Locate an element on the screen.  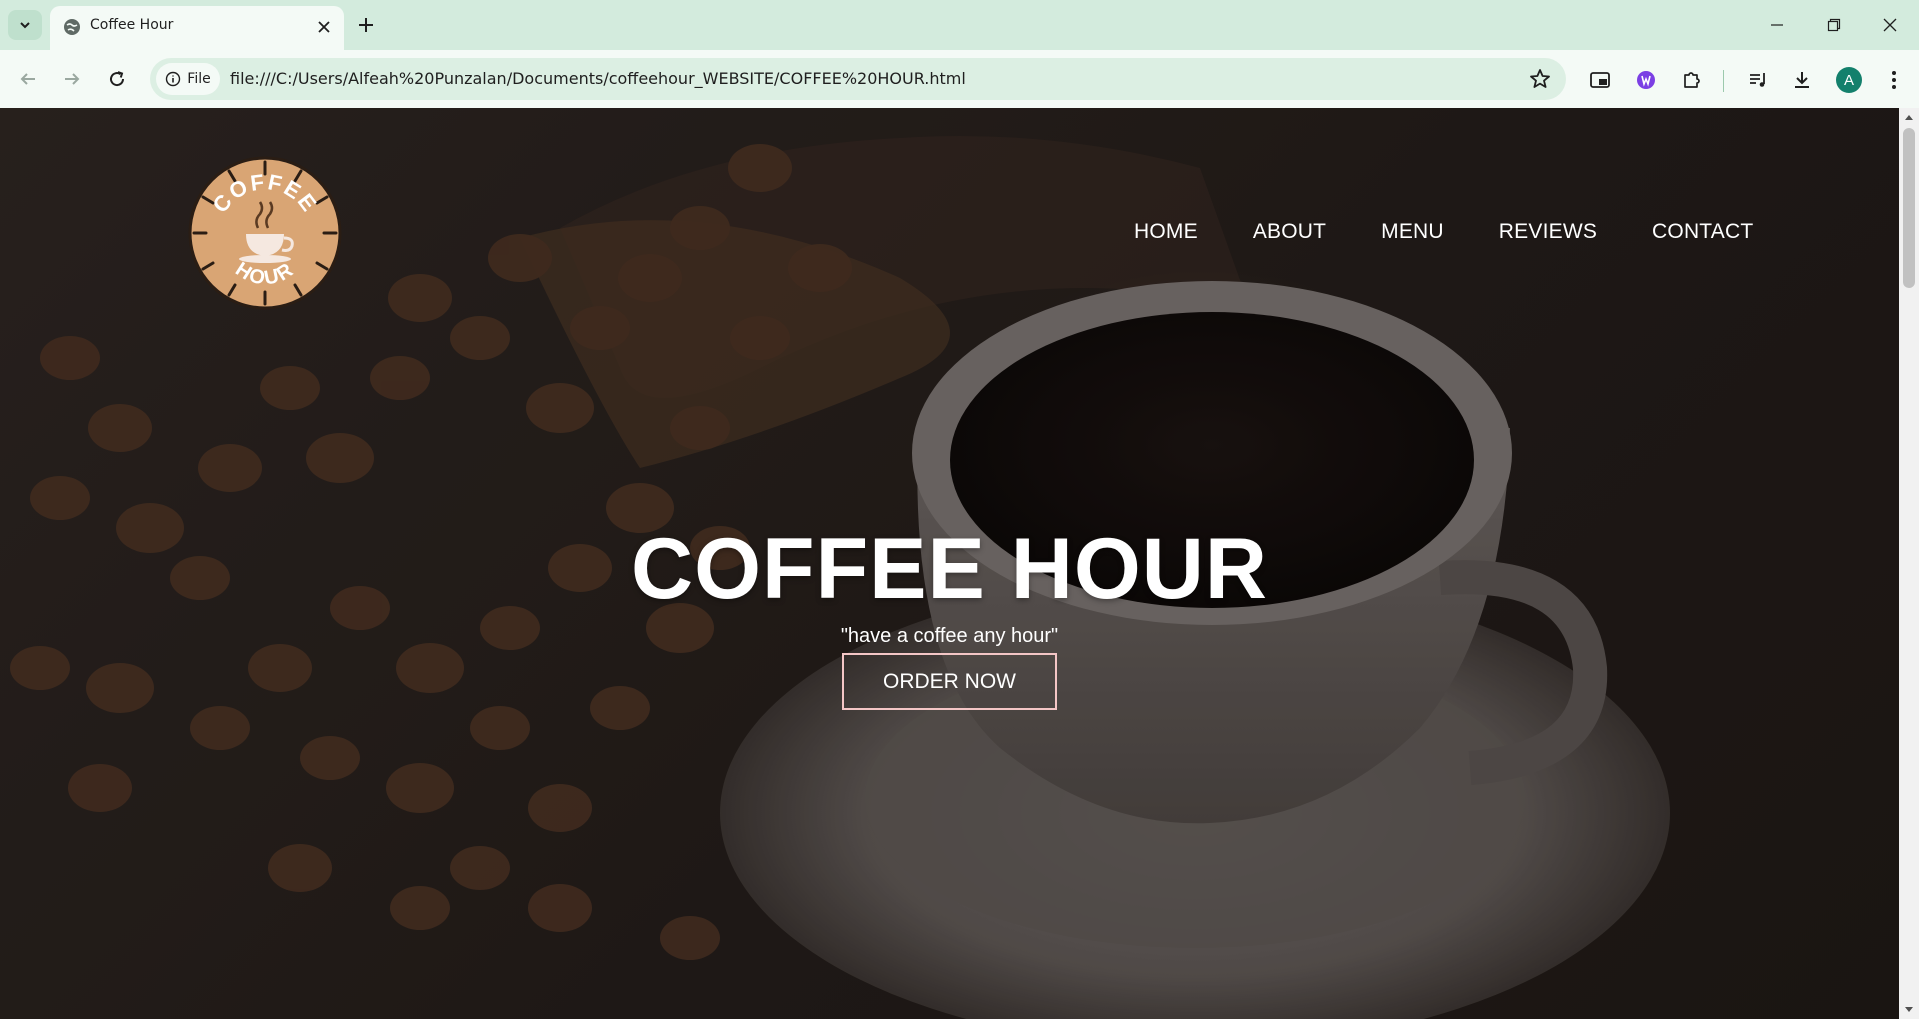
media-queue-icon is located at coordinates (1757, 80).